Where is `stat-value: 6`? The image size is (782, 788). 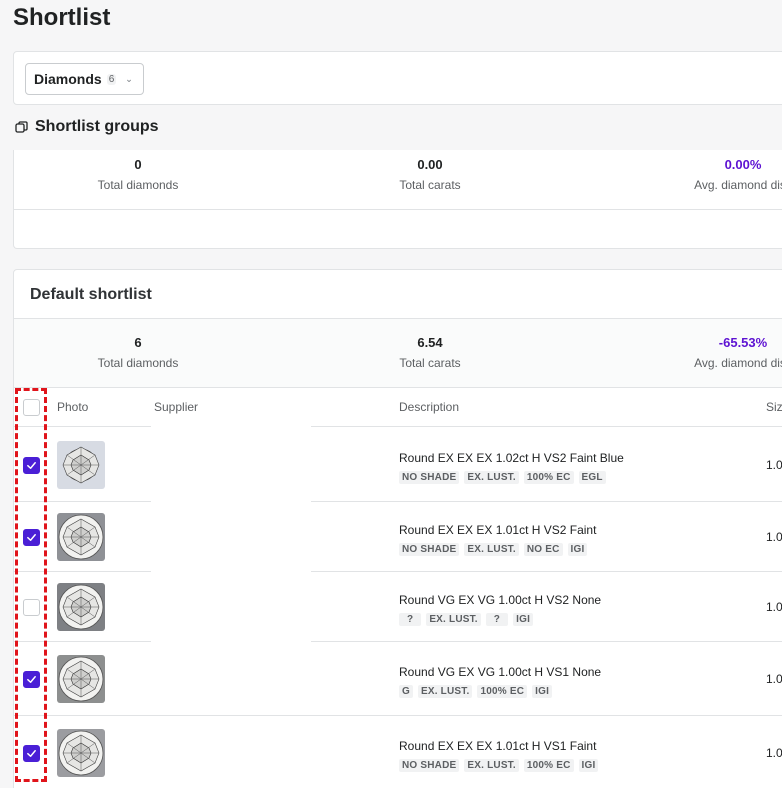
stat-value: 6 is located at coordinates (138, 342).